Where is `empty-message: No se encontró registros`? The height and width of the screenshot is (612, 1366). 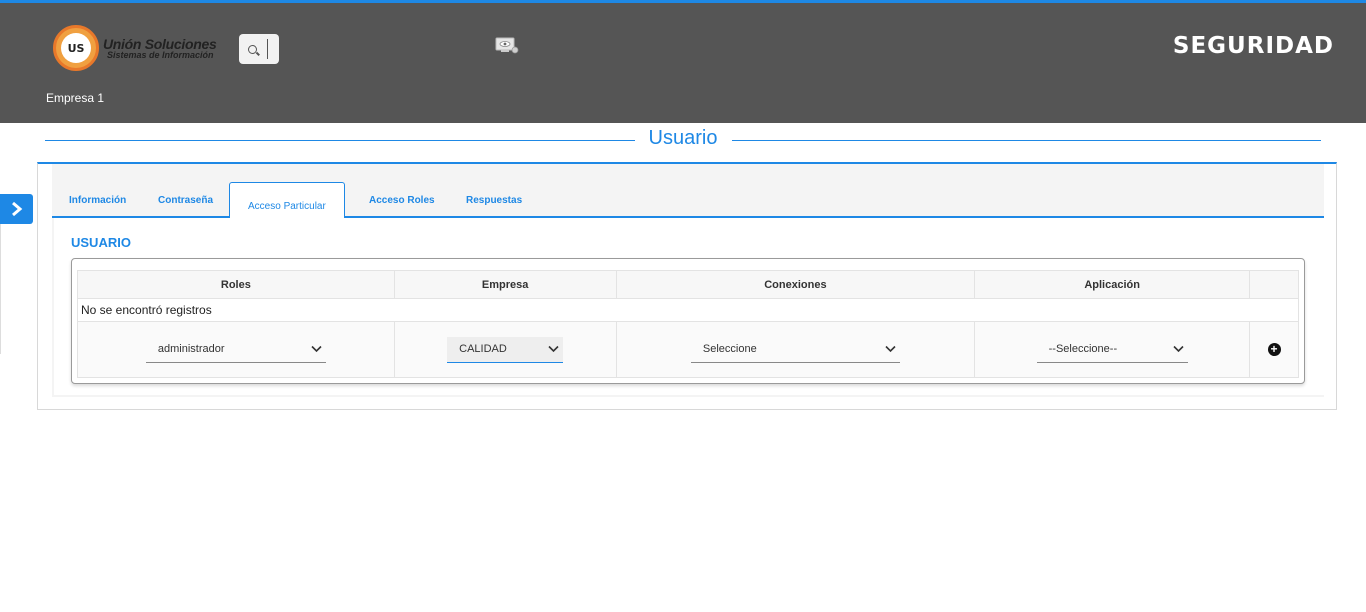 empty-message: No se encontró registros is located at coordinates (688, 310).